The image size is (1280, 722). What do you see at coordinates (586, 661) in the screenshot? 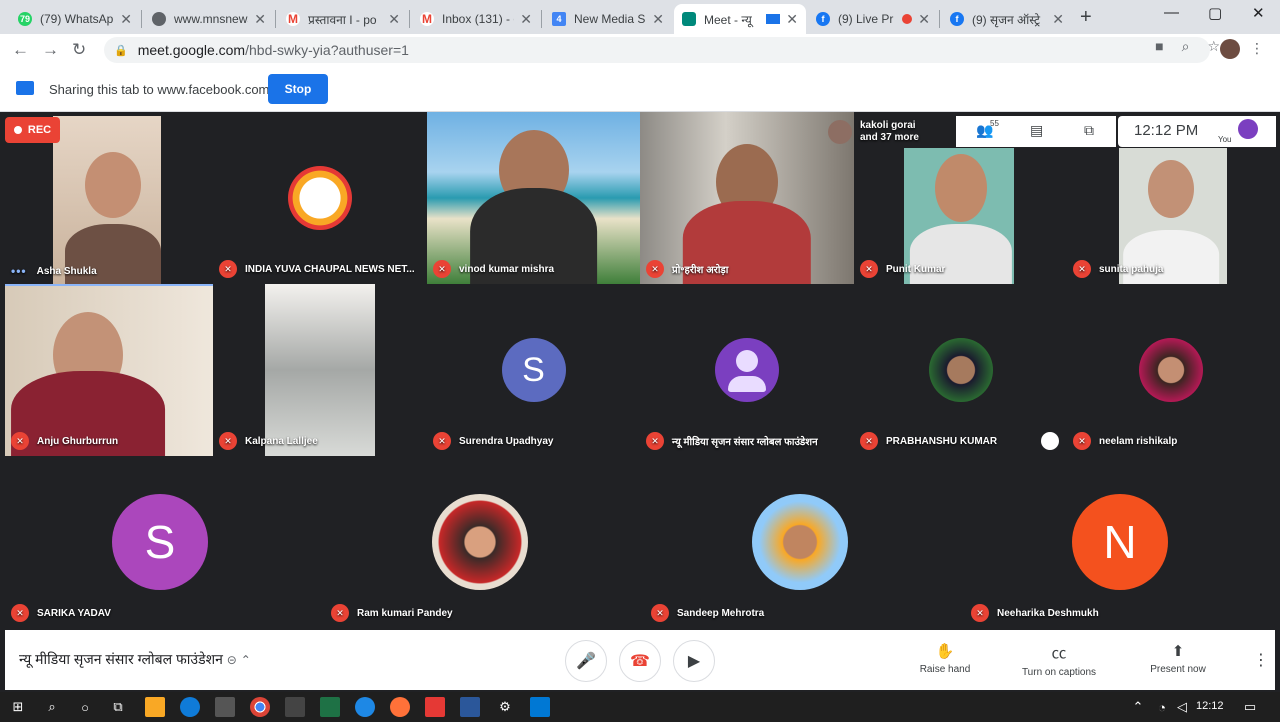
I see `microphone-button: 🎤` at bounding box center [586, 661].